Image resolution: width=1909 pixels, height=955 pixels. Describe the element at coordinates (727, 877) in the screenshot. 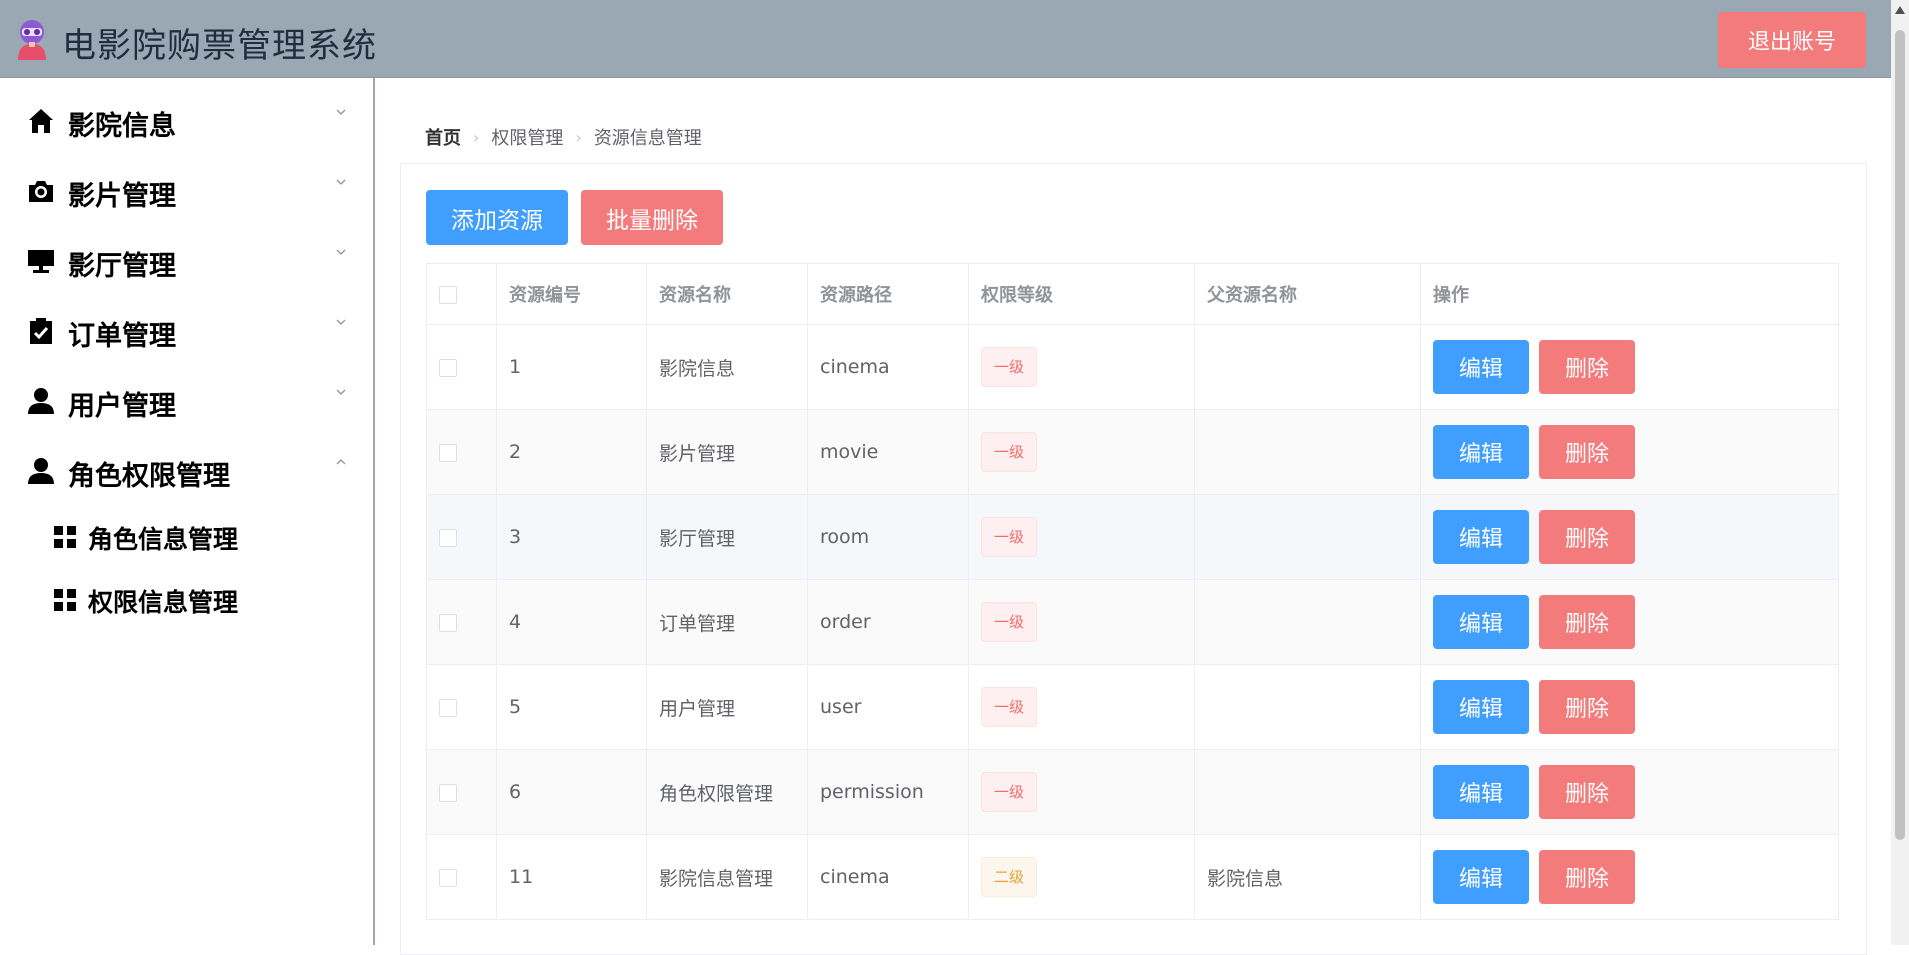

I see `cell-resource-name: 影院信息管理` at that location.